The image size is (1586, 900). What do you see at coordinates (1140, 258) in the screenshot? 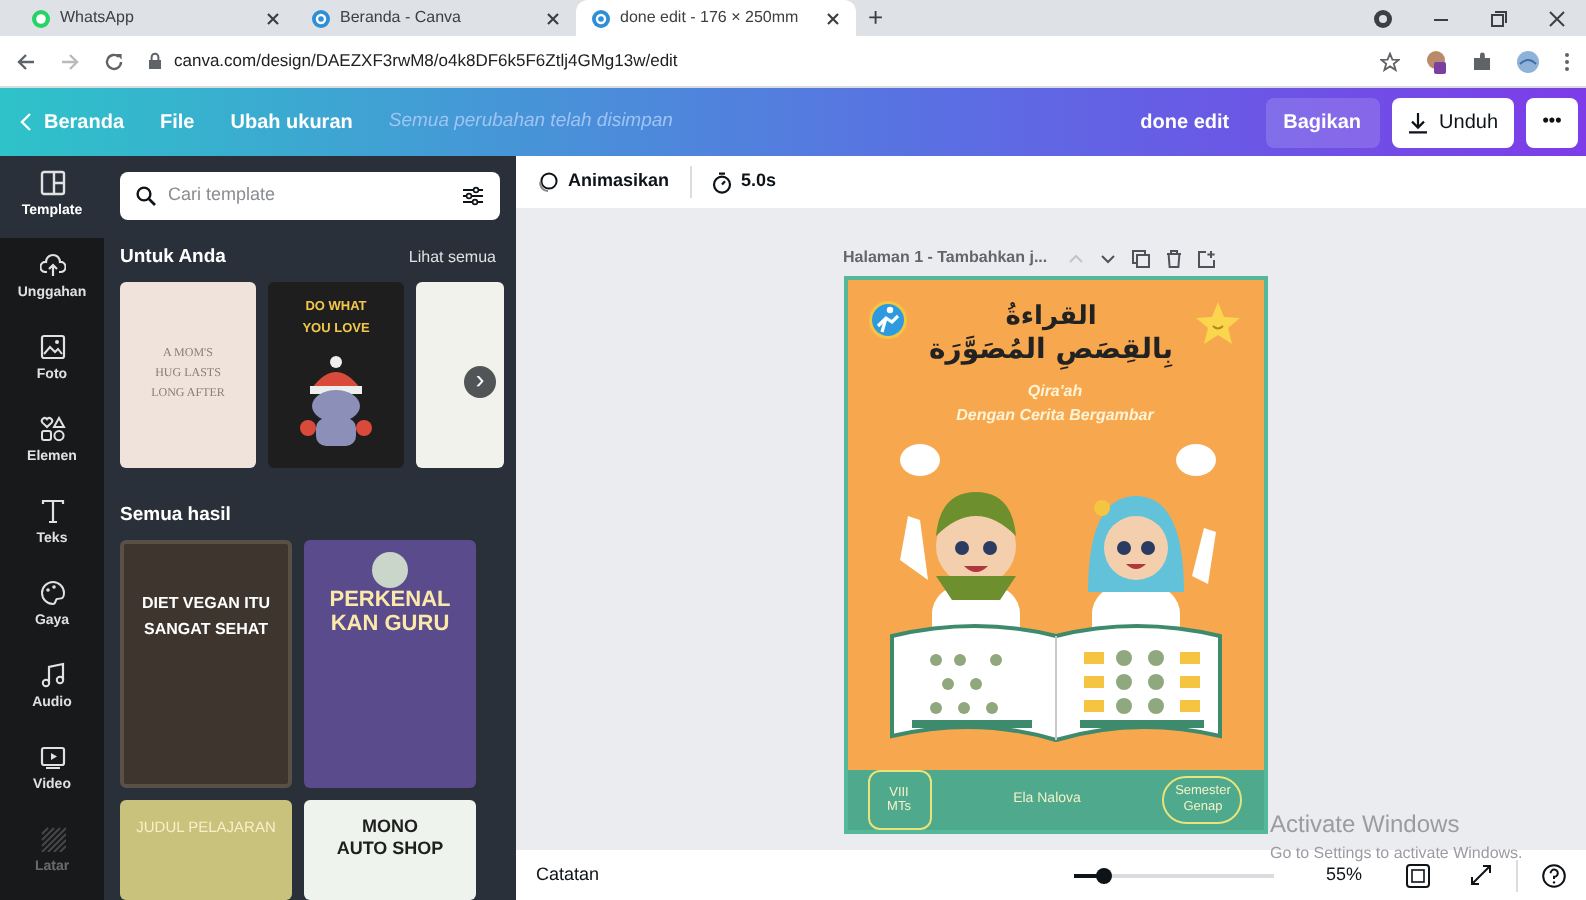
I see `duplicate-icon` at bounding box center [1140, 258].